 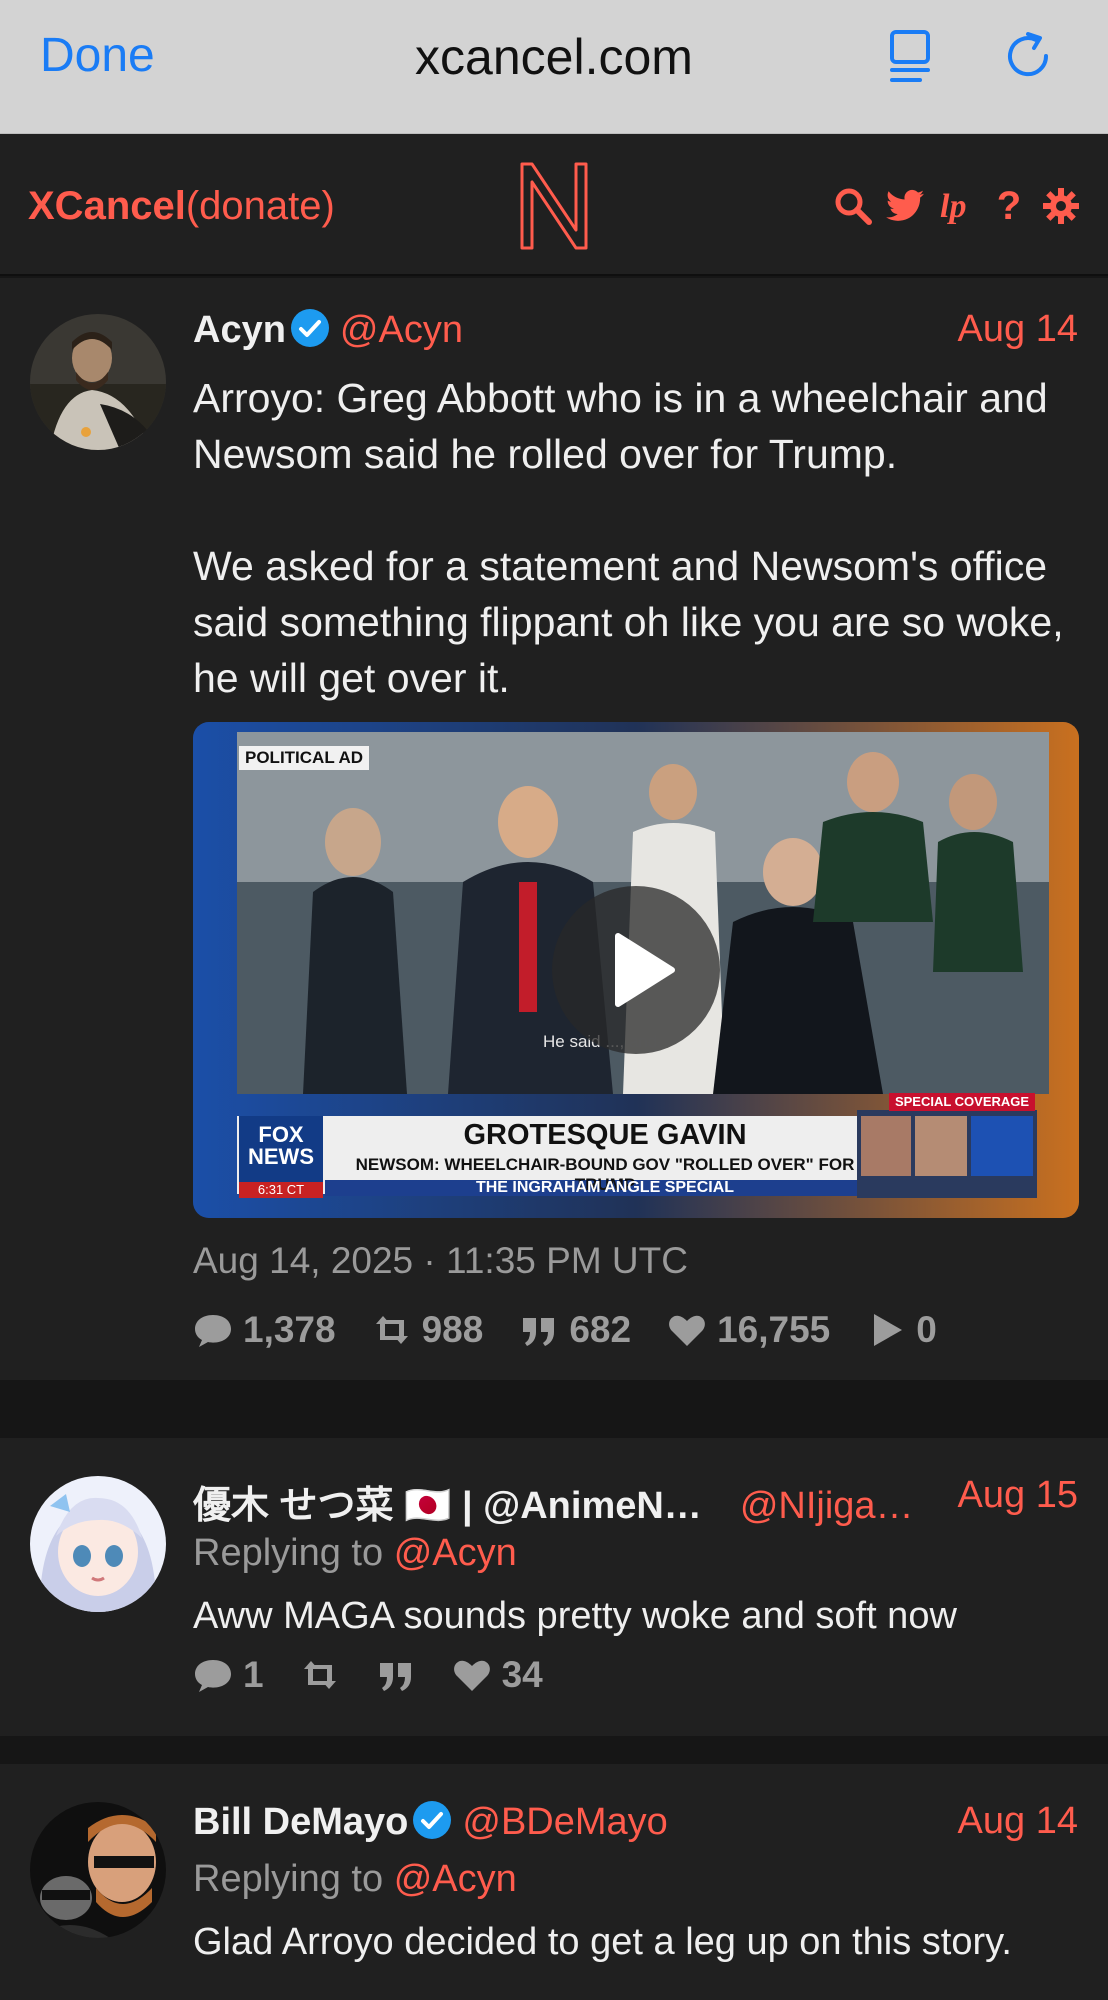 What do you see at coordinates (304, 758) in the screenshot?
I see `political-ad-badge: POLITICAL AD` at bounding box center [304, 758].